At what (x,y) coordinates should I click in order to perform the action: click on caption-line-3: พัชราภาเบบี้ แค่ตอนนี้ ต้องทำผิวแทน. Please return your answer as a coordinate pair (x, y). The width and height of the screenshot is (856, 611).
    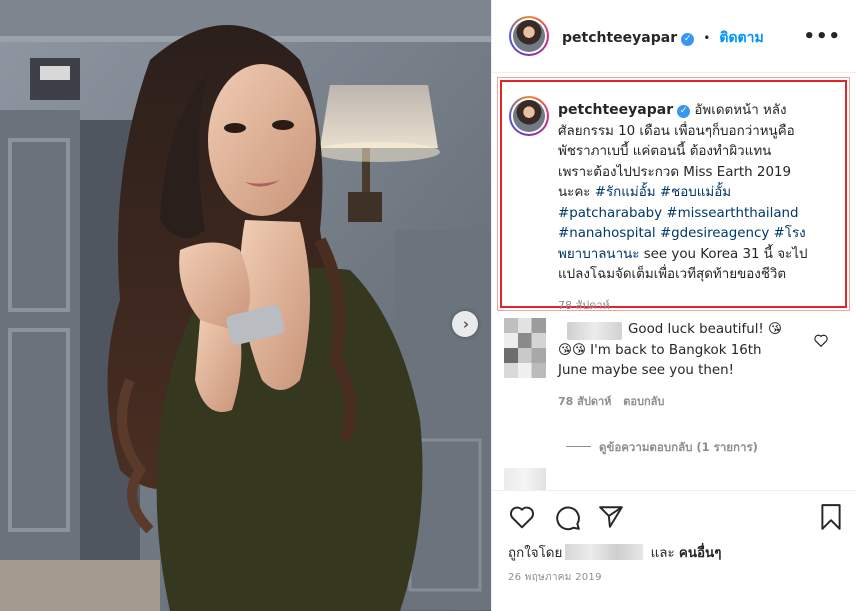
    Looking at the image, I should click on (665, 151).